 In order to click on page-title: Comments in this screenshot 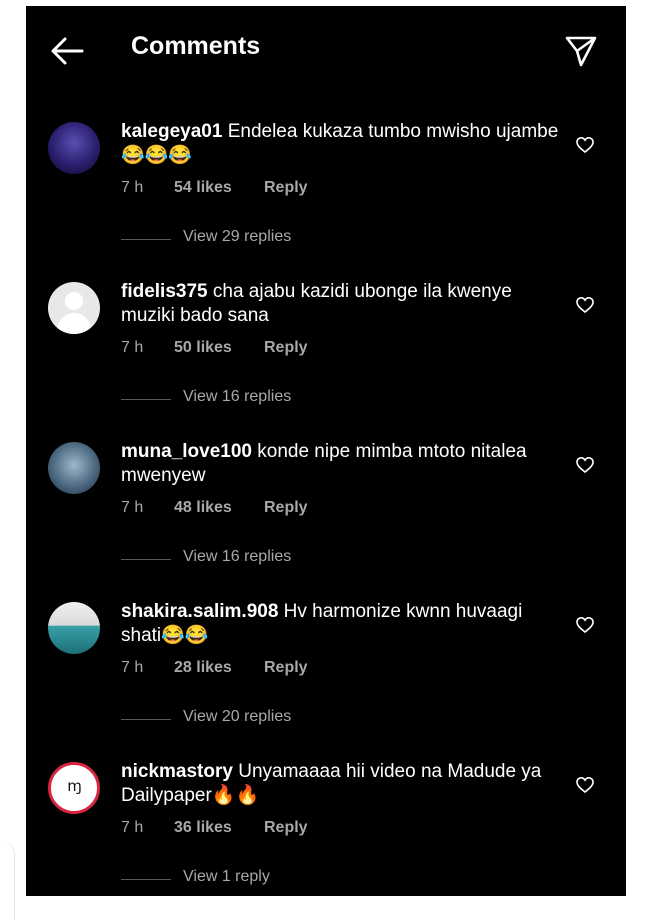, I will do `click(196, 46)`.